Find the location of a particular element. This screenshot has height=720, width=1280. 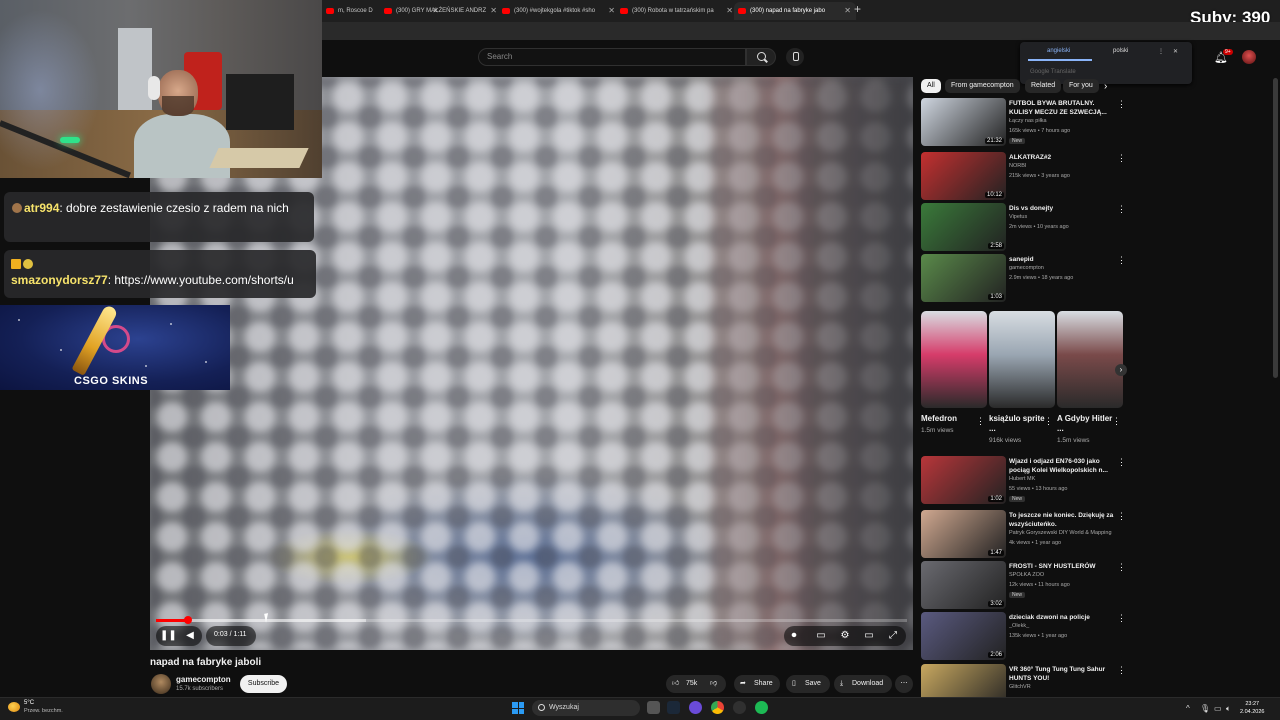

browser-tab: (300) #wojtekgola #tiktok #sho ✕ is located at coordinates (559, 11).